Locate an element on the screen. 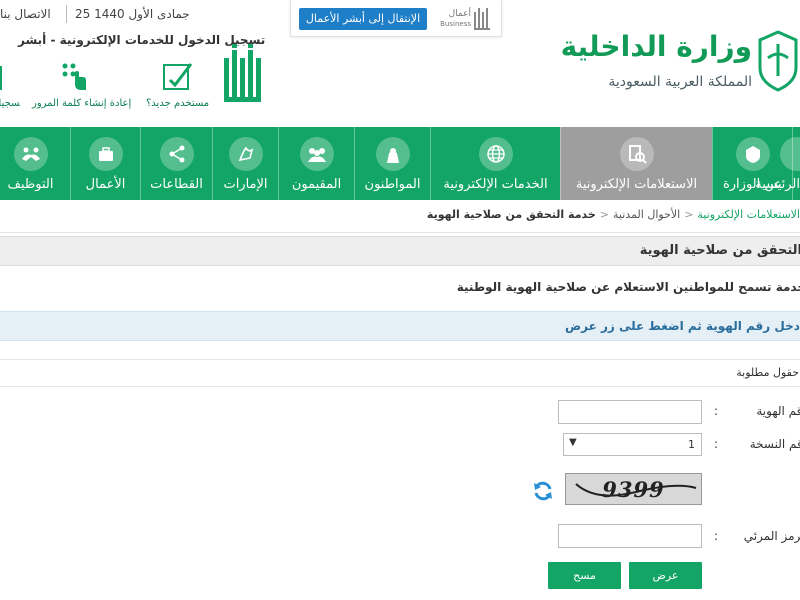 This screenshot has height=600, width=800. absher-business-box: الإنتقال إلى أبشر الأعمال أعمال Business is located at coordinates (396, 18).